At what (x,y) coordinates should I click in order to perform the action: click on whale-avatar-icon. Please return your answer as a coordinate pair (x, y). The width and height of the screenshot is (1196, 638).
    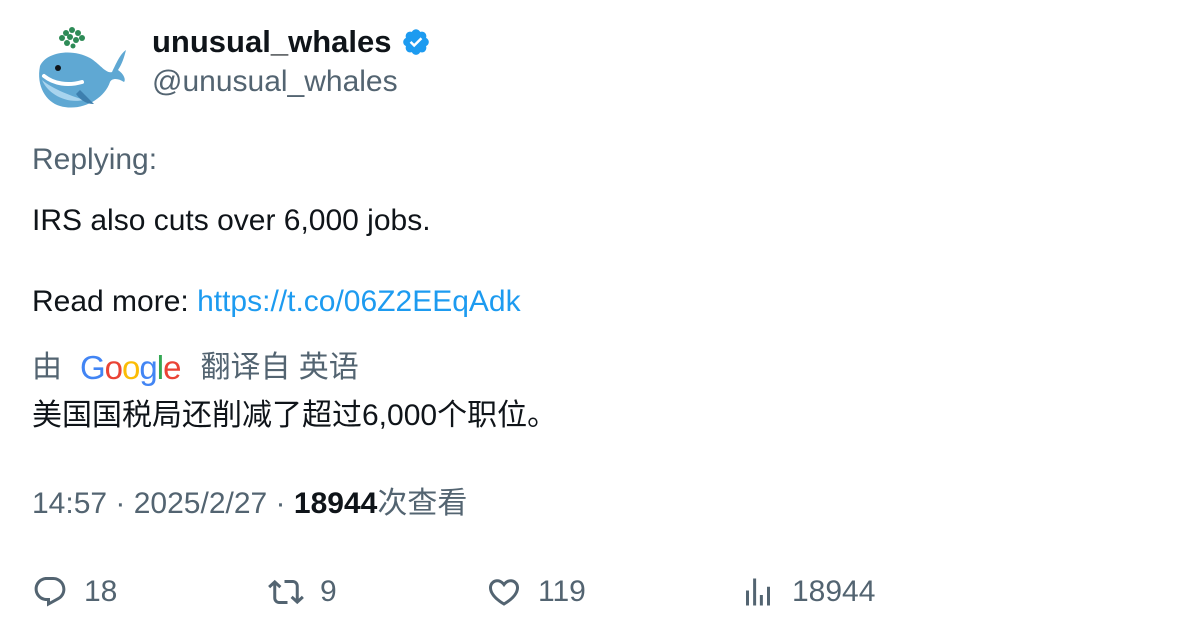
    Looking at the image, I should click on (82, 67).